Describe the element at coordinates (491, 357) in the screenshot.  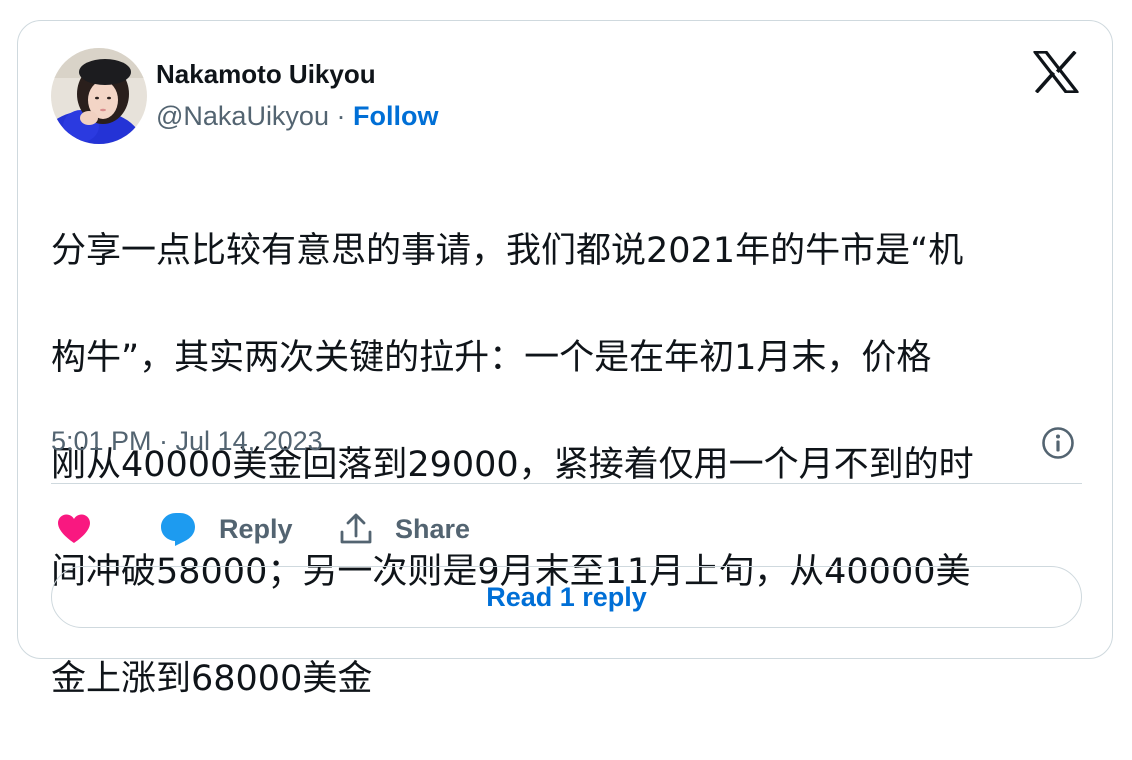
I see `tweet-text-line: 构牛”，其实两次关键的拉升：一个是在年初1月末，价格` at that location.